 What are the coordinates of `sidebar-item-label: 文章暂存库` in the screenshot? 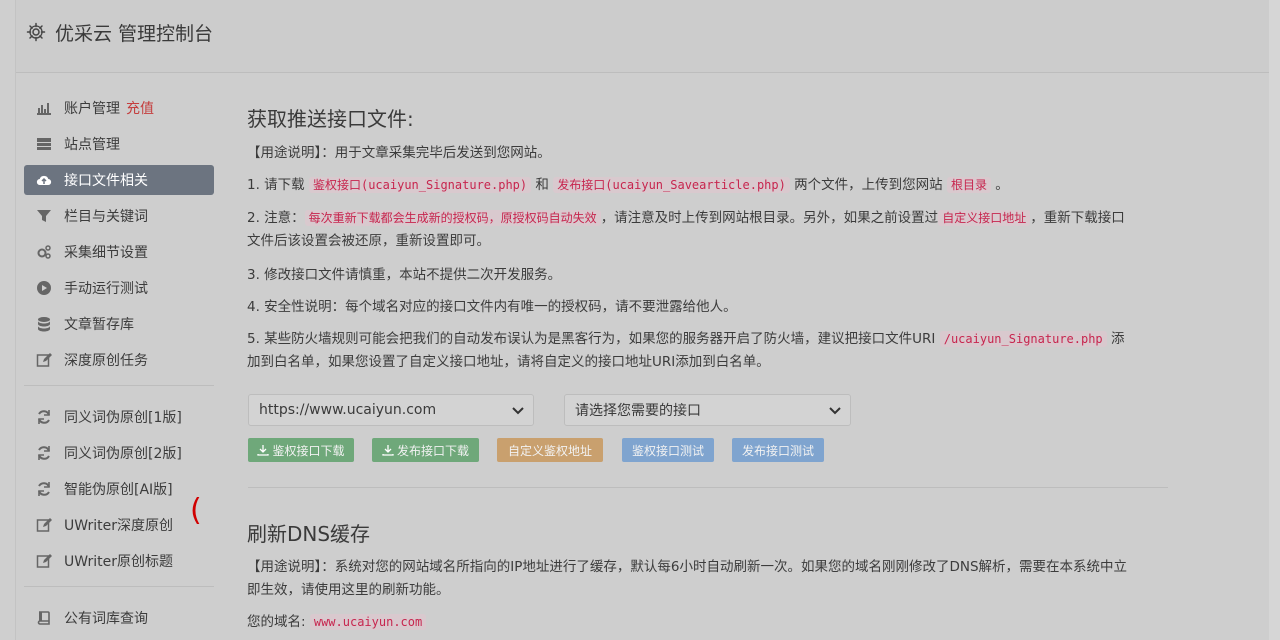 It's located at (99, 325).